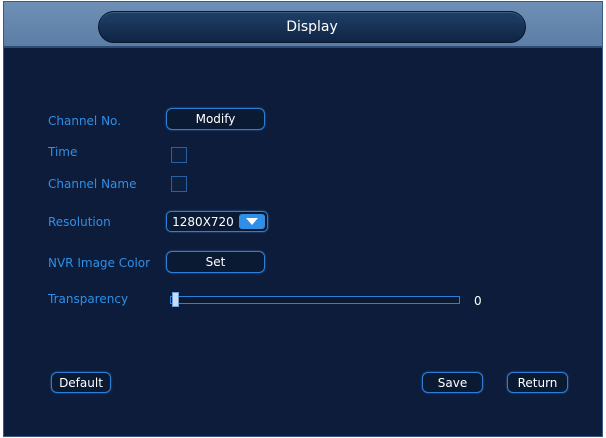 The width and height of the screenshot is (606, 438). Describe the element at coordinates (179, 155) in the screenshot. I see `time-checkbox` at that location.